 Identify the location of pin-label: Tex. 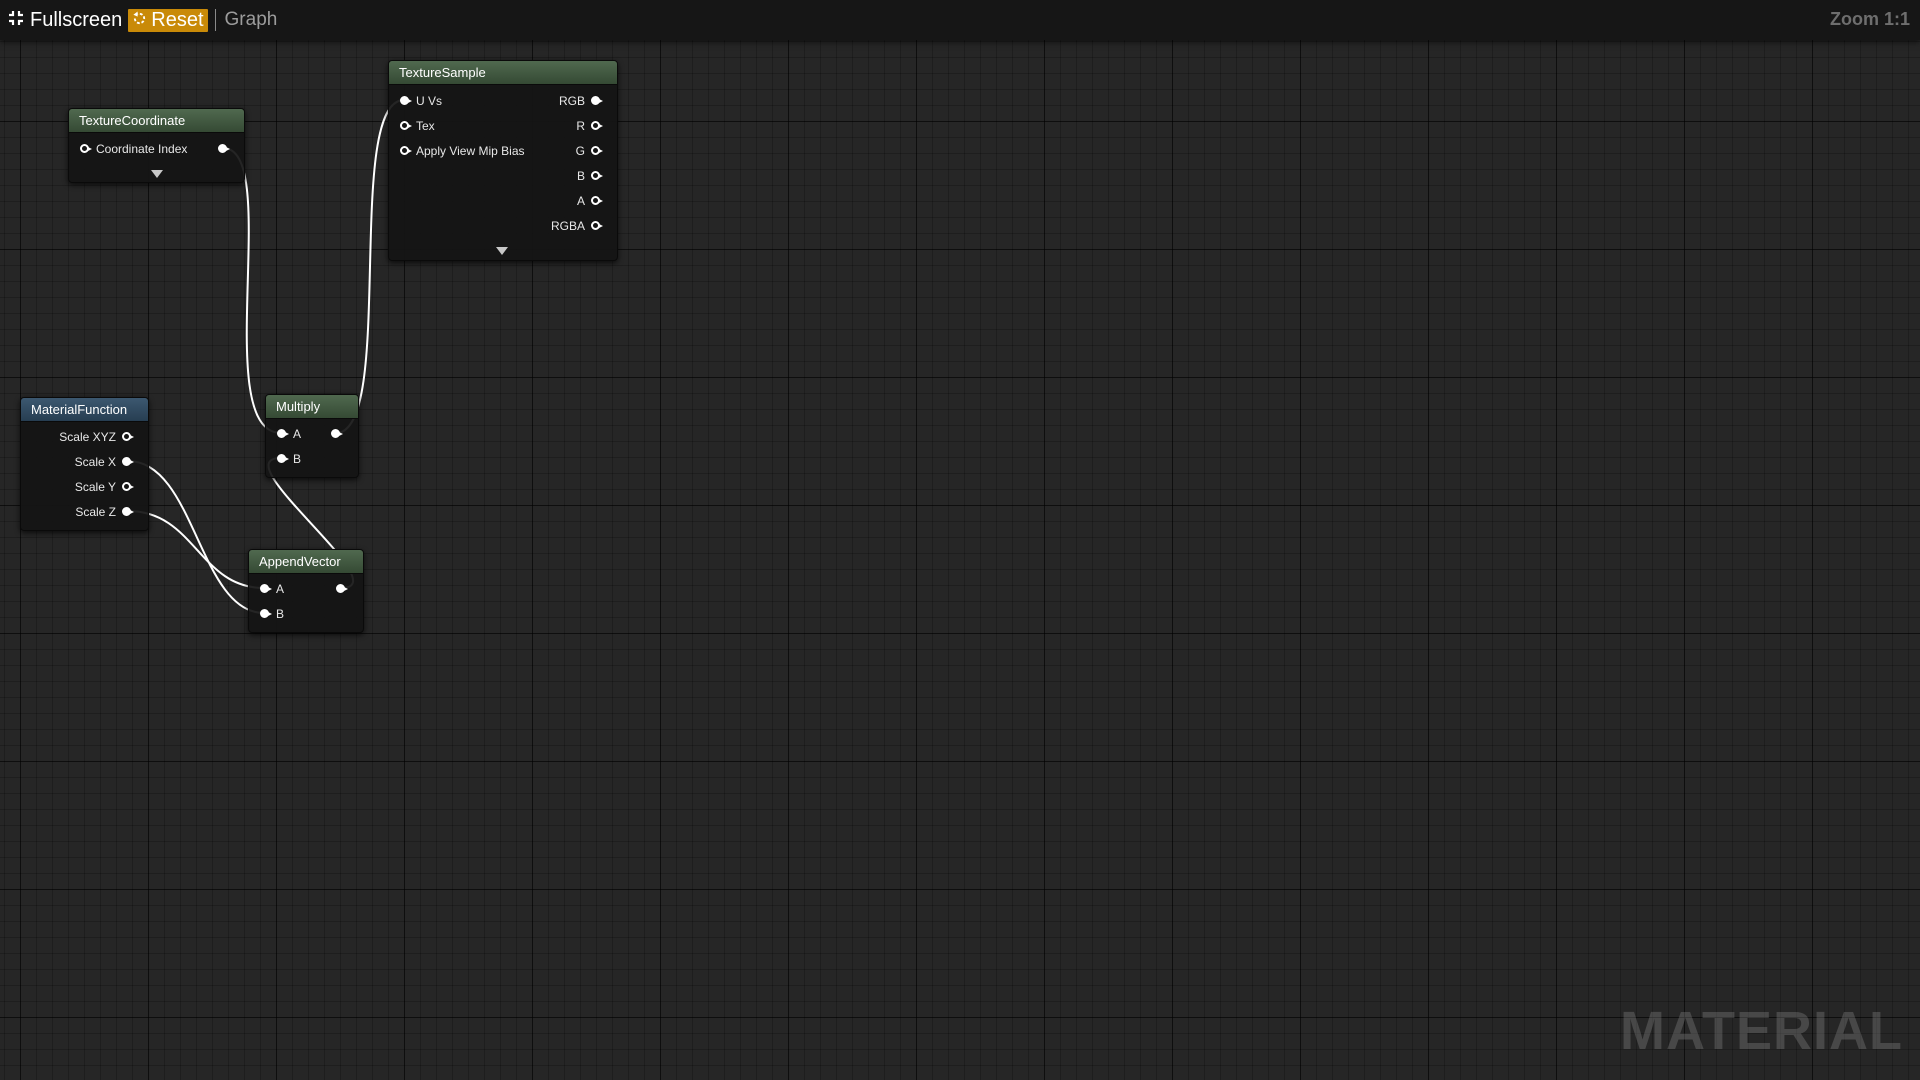
(425, 126).